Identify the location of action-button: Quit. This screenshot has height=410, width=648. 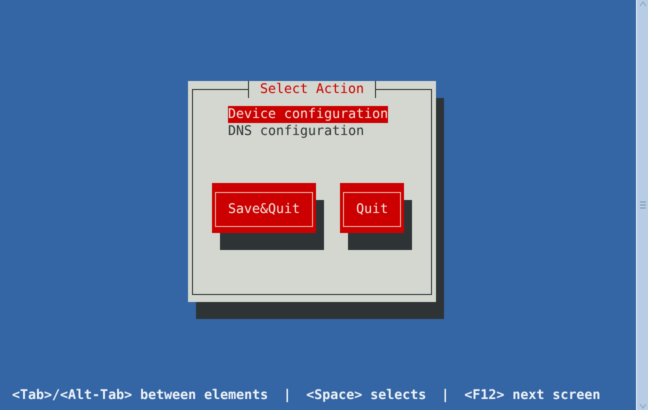
(372, 208).